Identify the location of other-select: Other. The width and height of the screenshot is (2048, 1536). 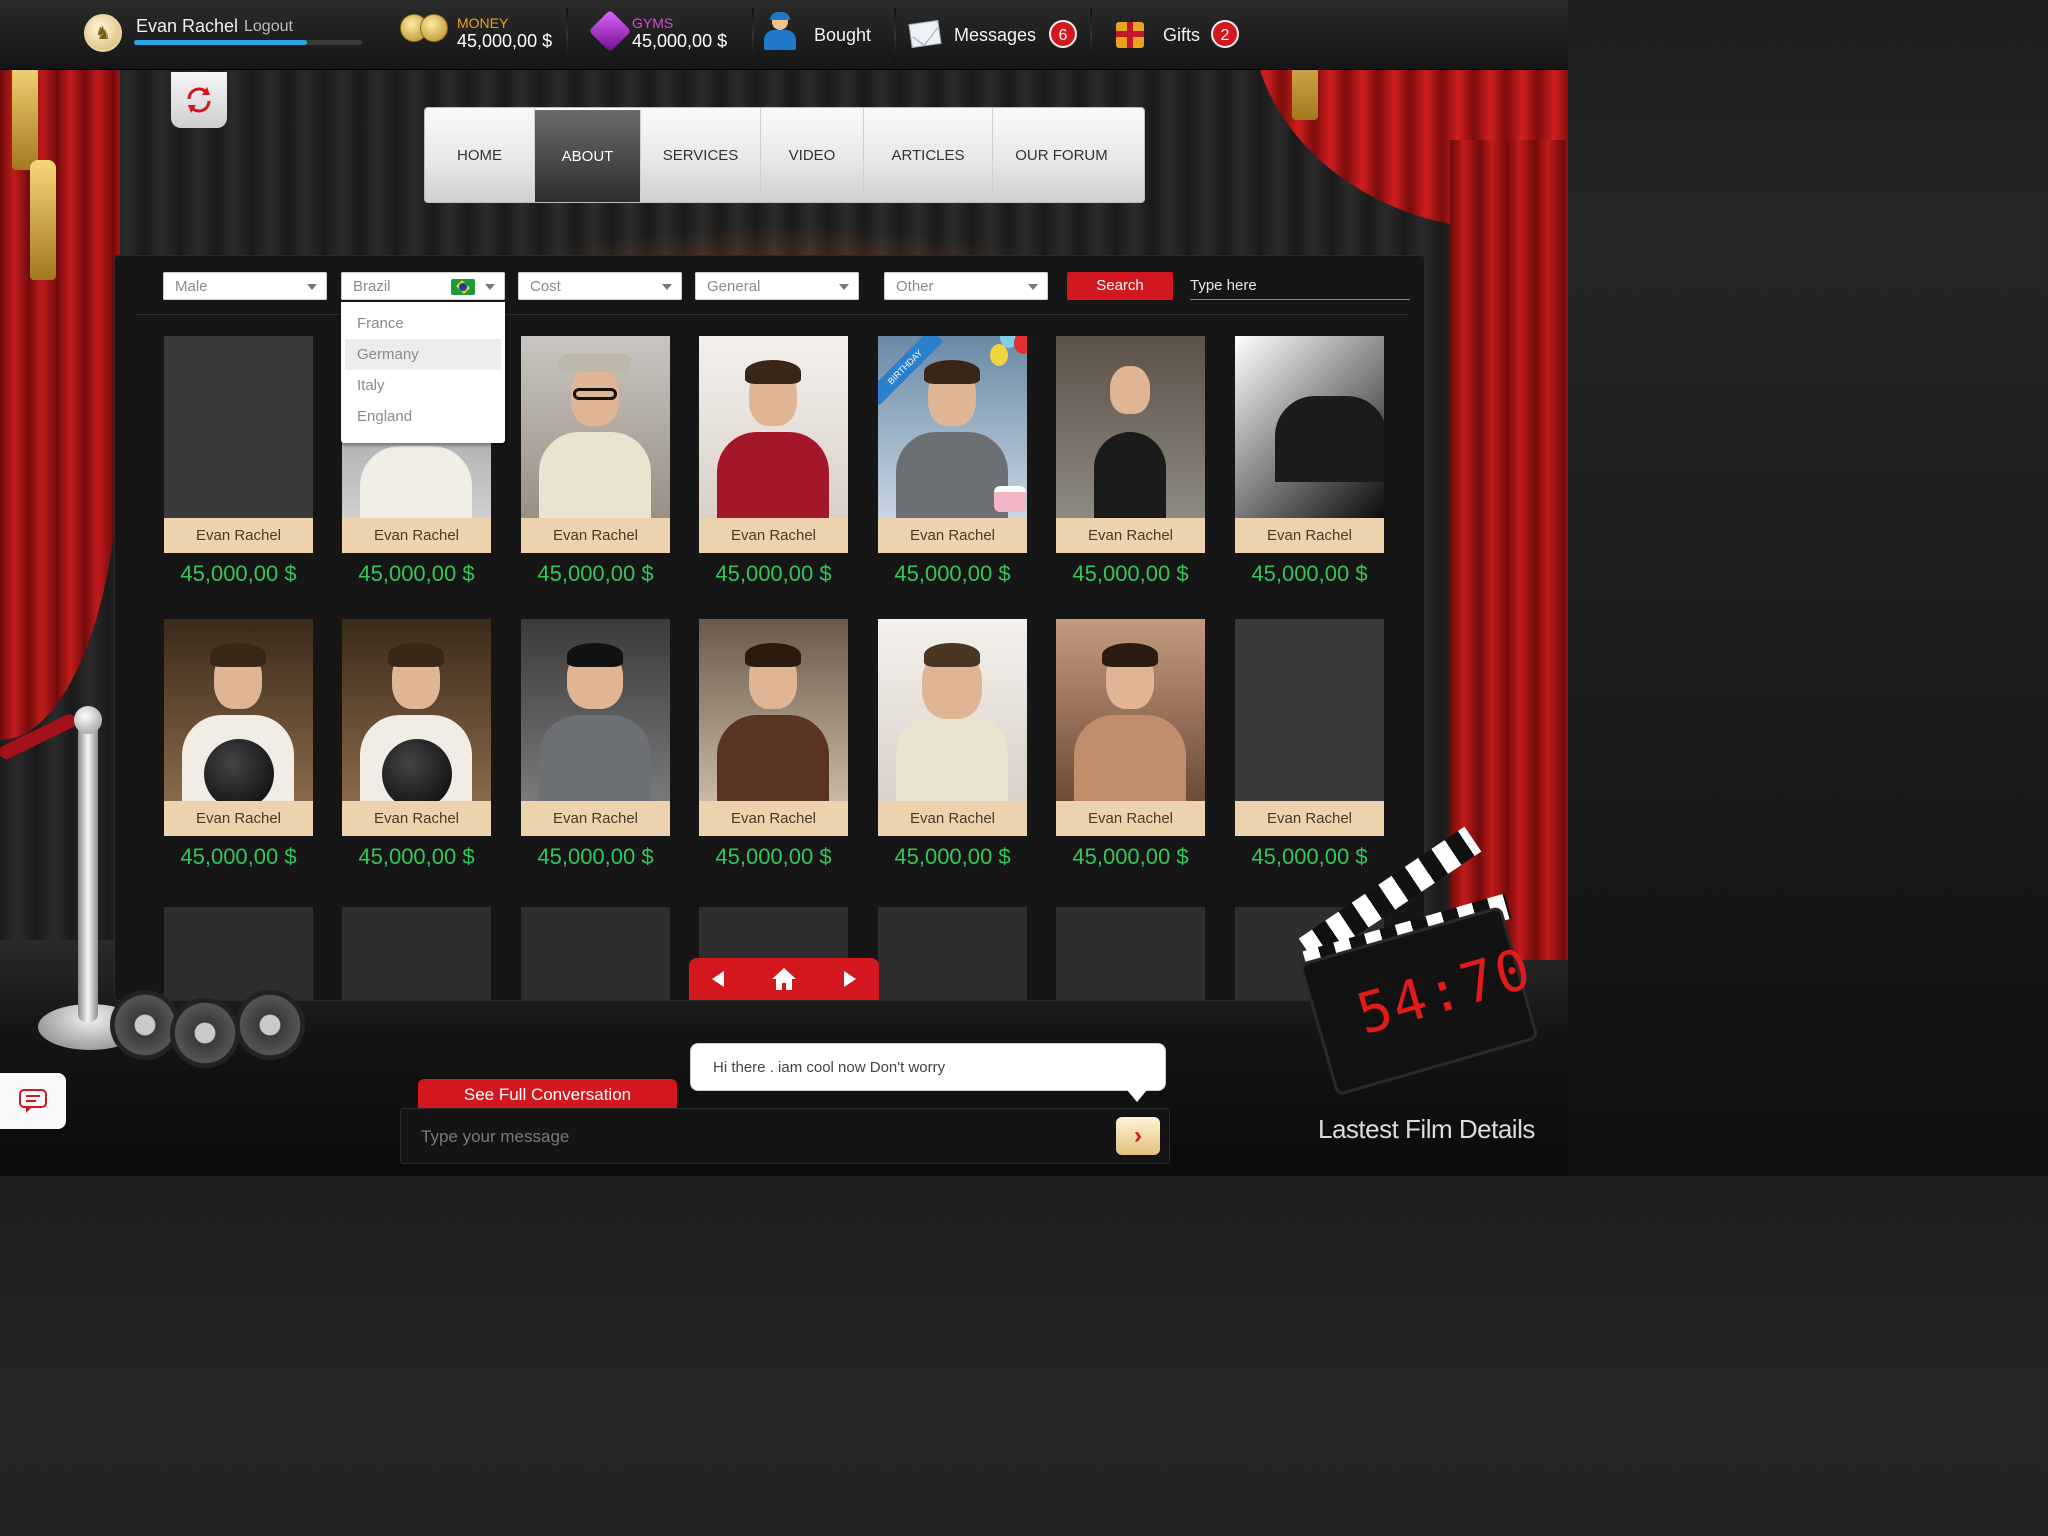
(966, 286).